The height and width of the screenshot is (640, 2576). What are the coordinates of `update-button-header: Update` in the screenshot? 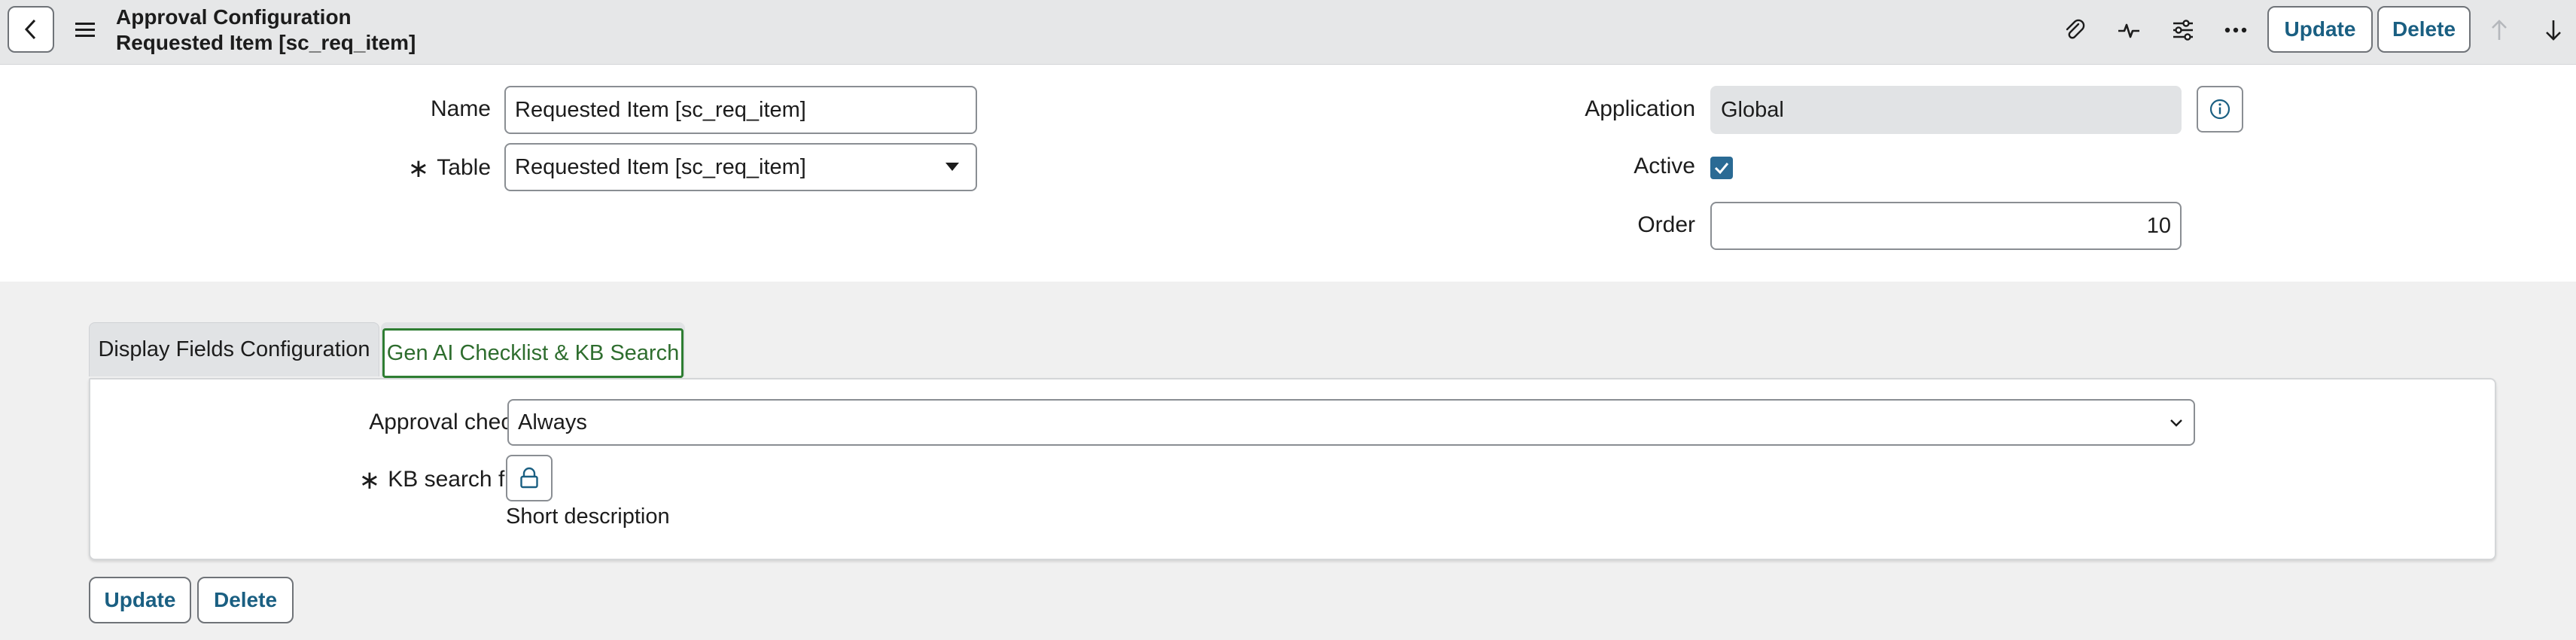 It's located at (2320, 29).